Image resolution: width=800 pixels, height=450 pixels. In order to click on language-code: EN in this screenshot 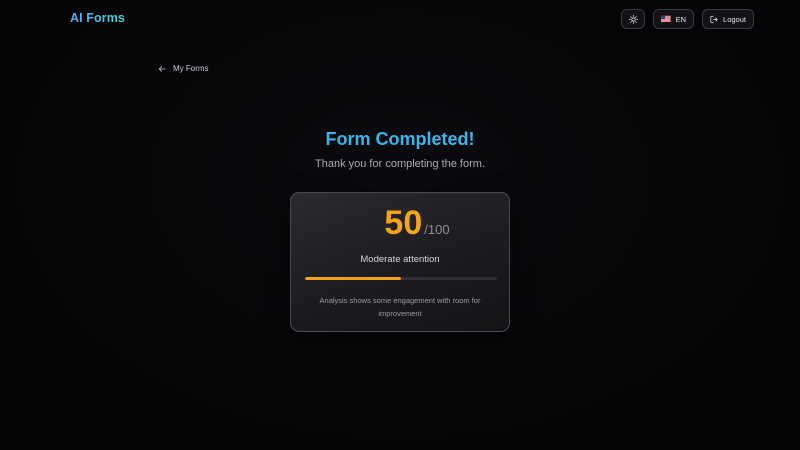, I will do `click(680, 19)`.